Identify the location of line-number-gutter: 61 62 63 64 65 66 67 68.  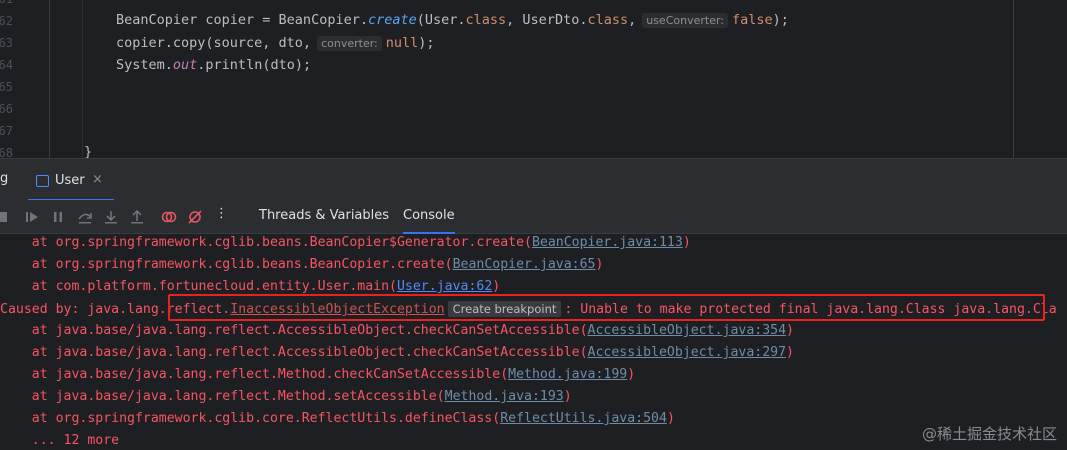
(25, 79).